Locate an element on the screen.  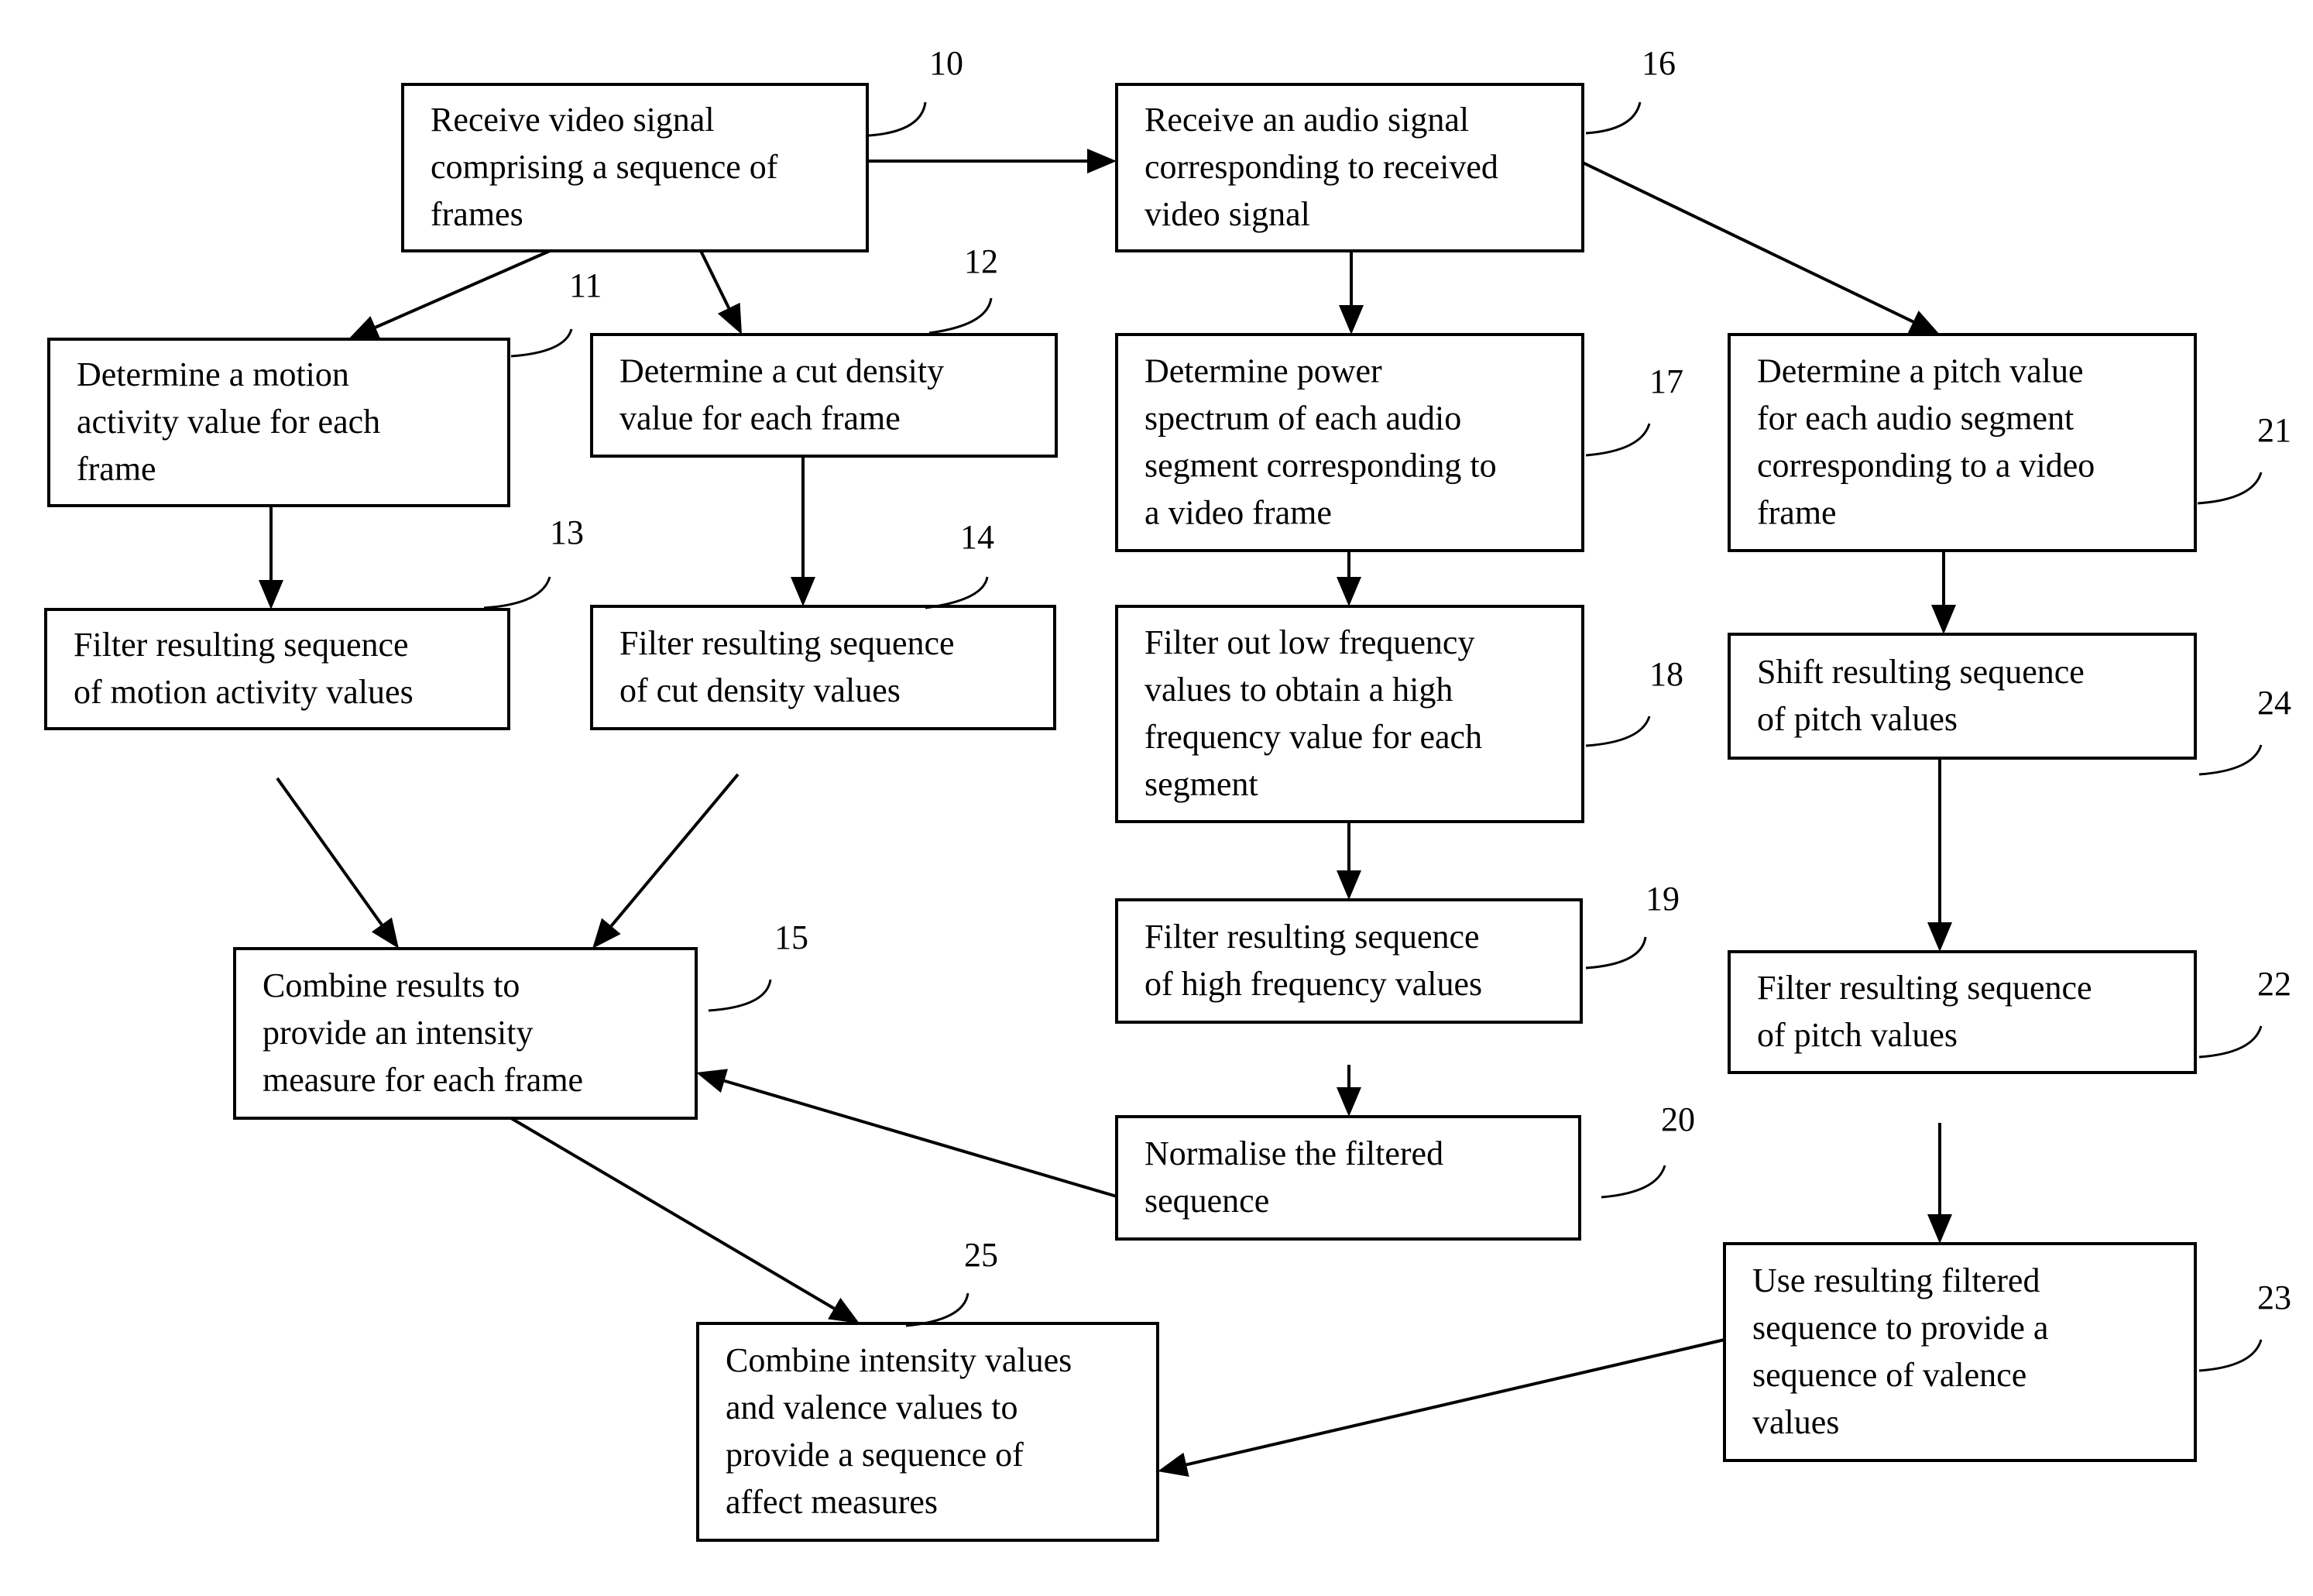
step-text-line: frame is located at coordinates (1797, 513).